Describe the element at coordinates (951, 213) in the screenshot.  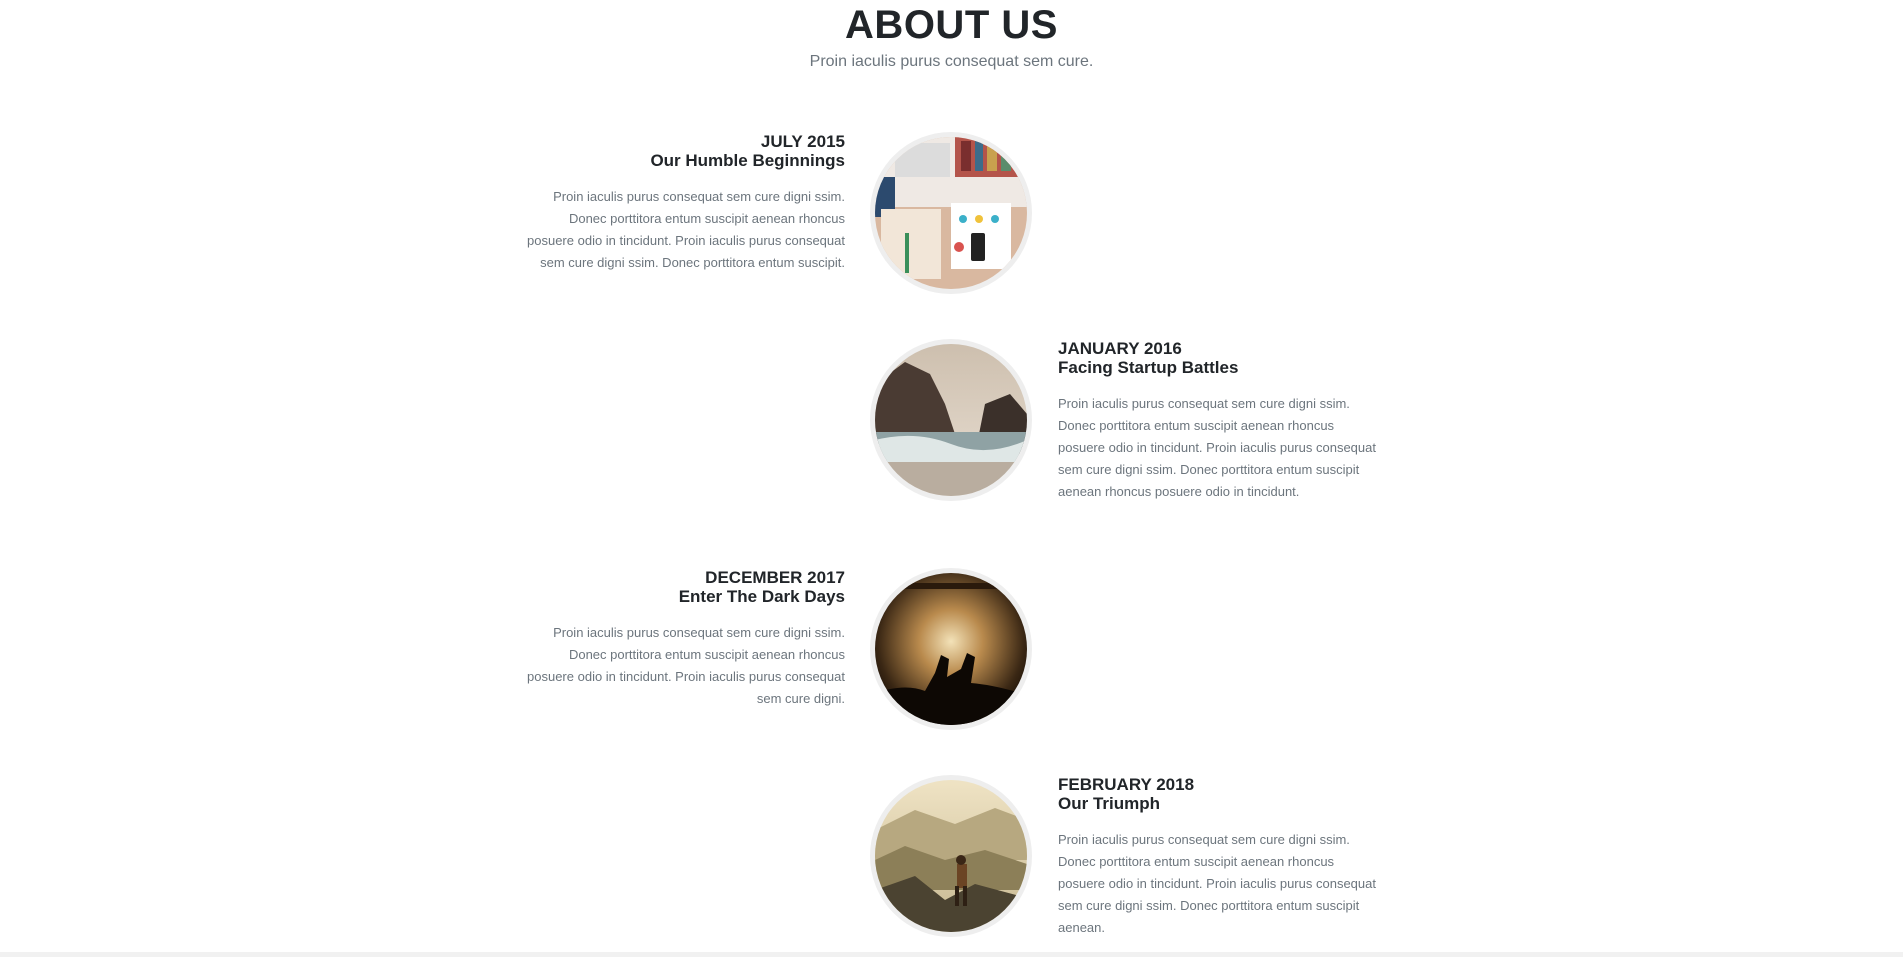
I see `desk-flatlay-photo` at that location.